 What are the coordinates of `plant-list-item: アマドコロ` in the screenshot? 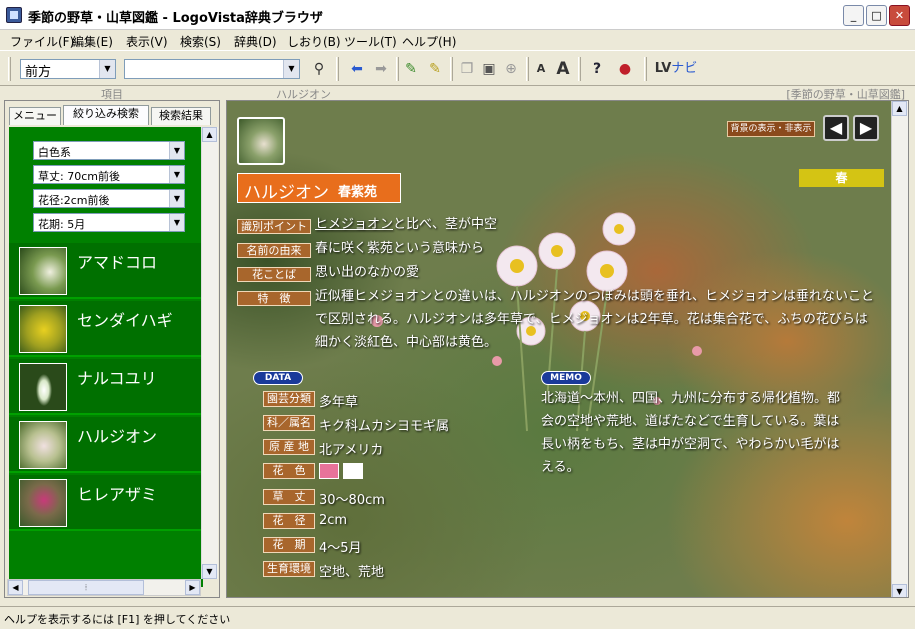 It's located at (106, 271).